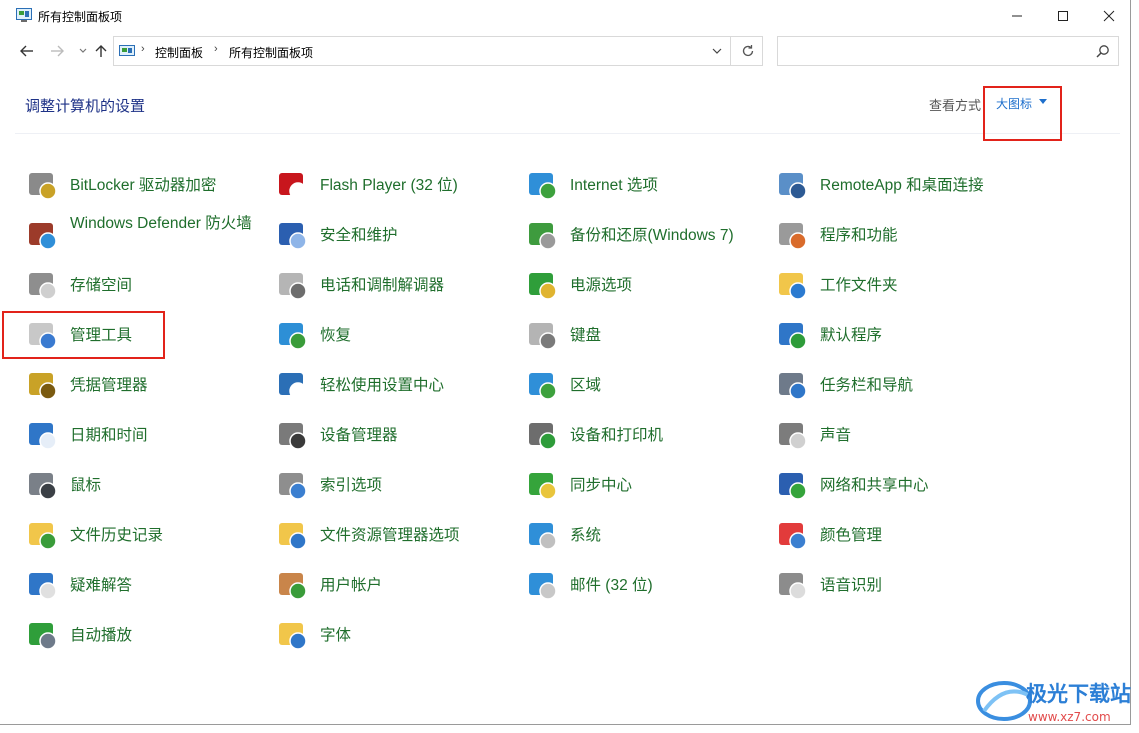 The image size is (1139, 733). Describe the element at coordinates (293, 386) in the screenshot. I see `ease-of-access-icon` at that location.